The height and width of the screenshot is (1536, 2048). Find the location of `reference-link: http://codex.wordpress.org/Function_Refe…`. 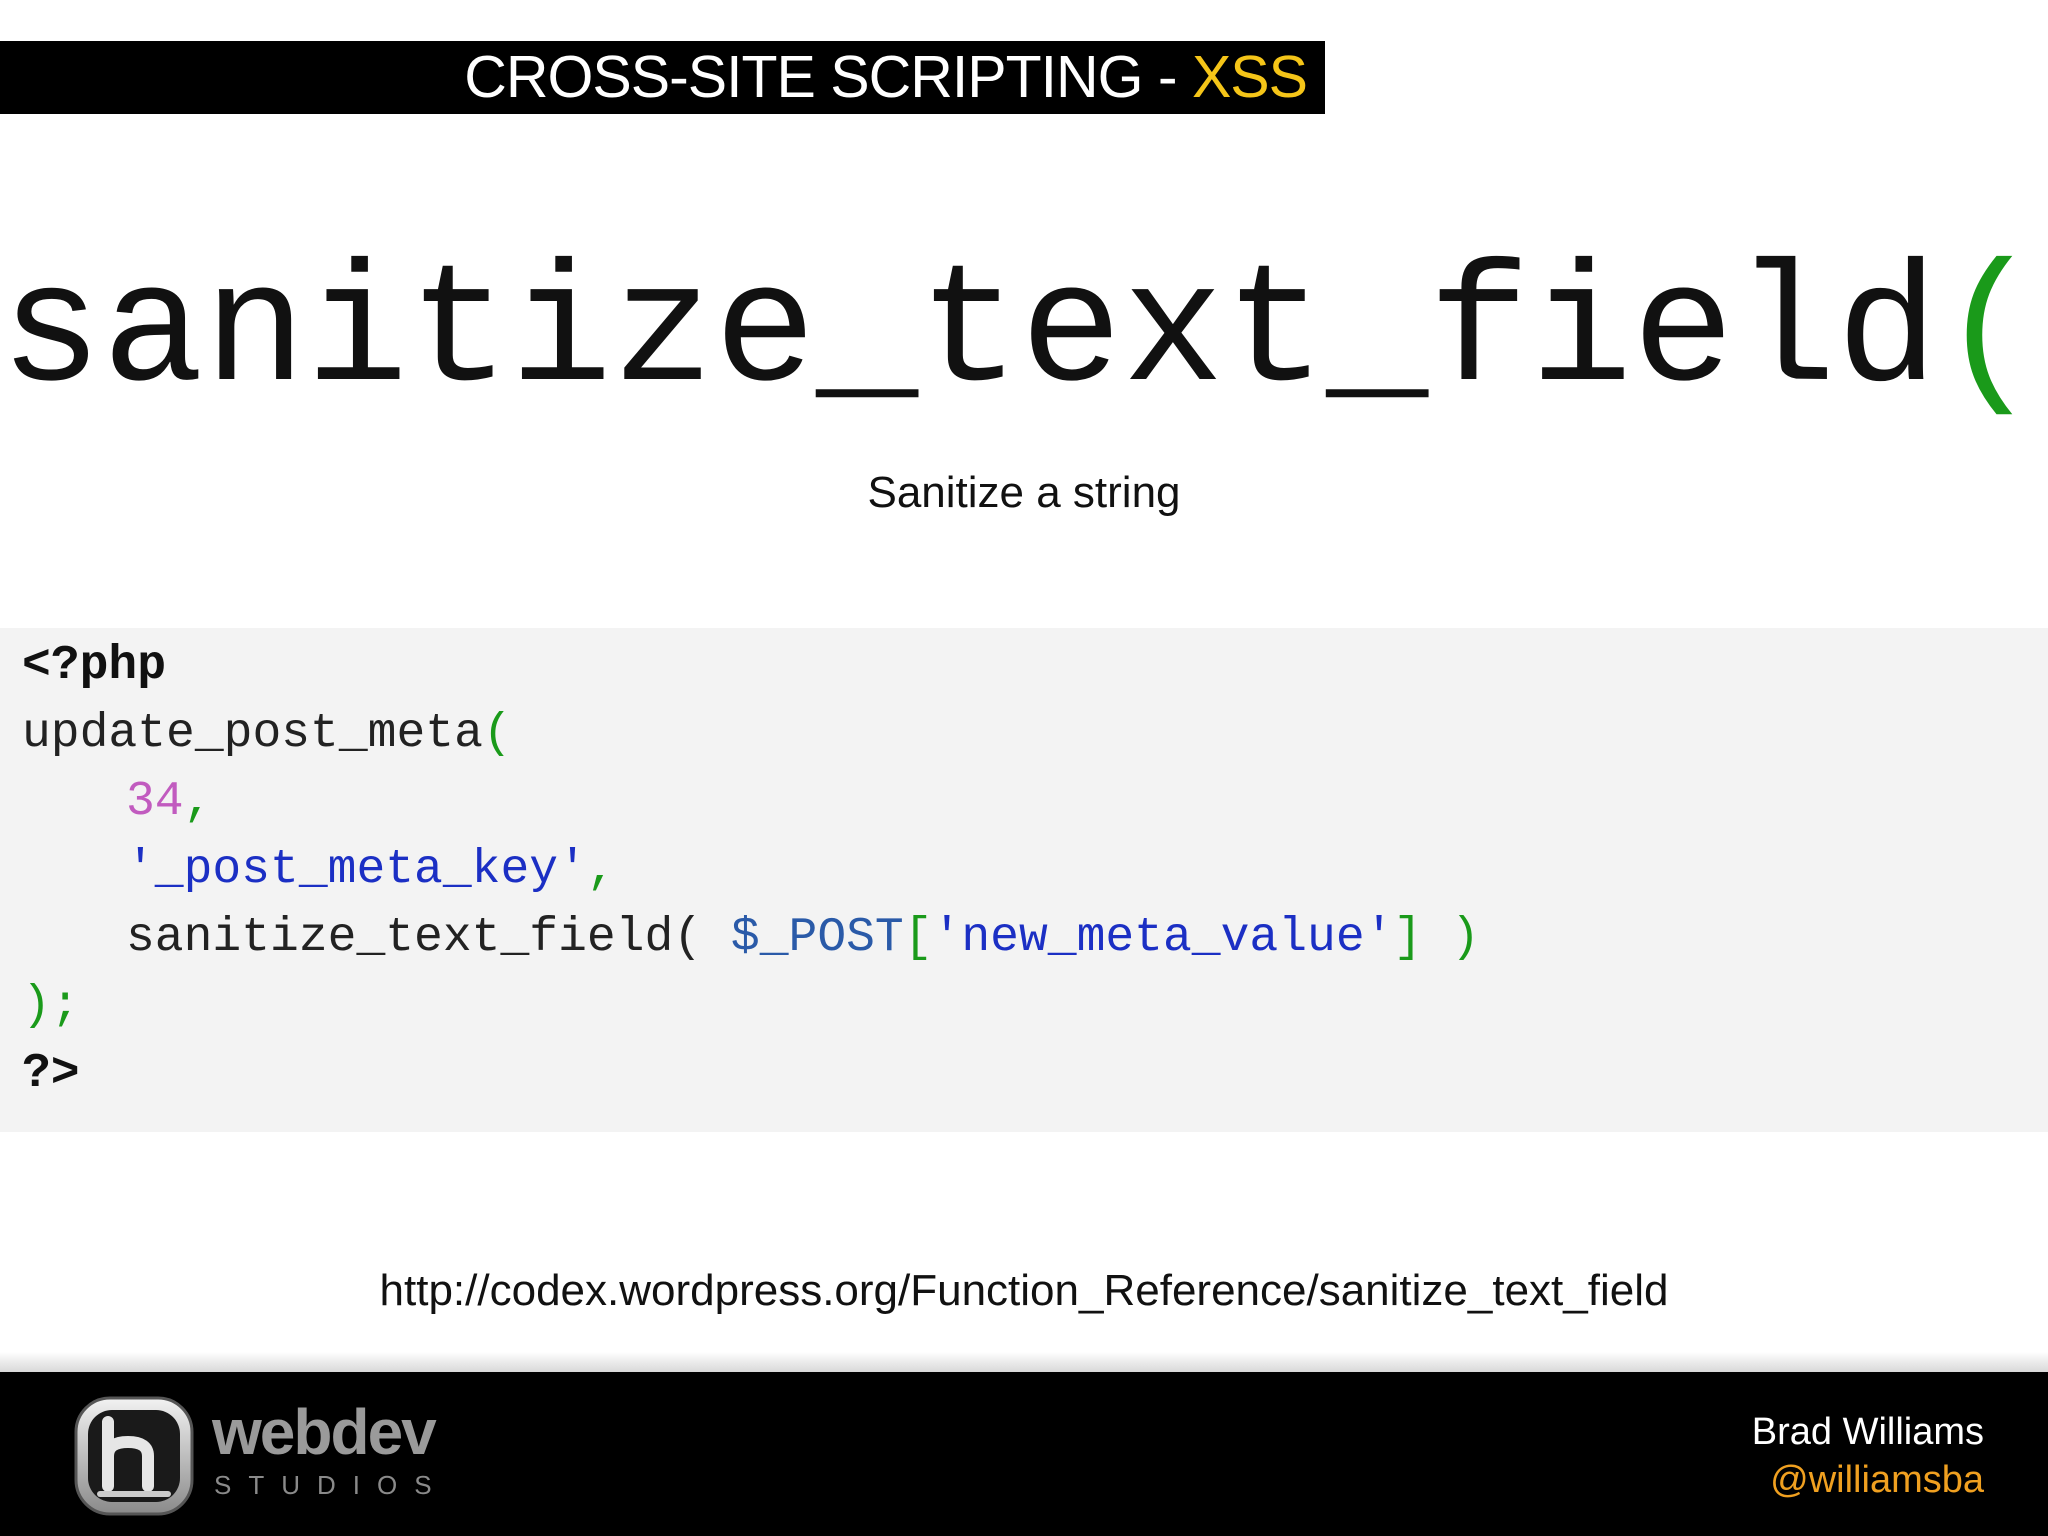

reference-link: http://codex.wordpress.org/Function_Refe… is located at coordinates (1024, 1291).